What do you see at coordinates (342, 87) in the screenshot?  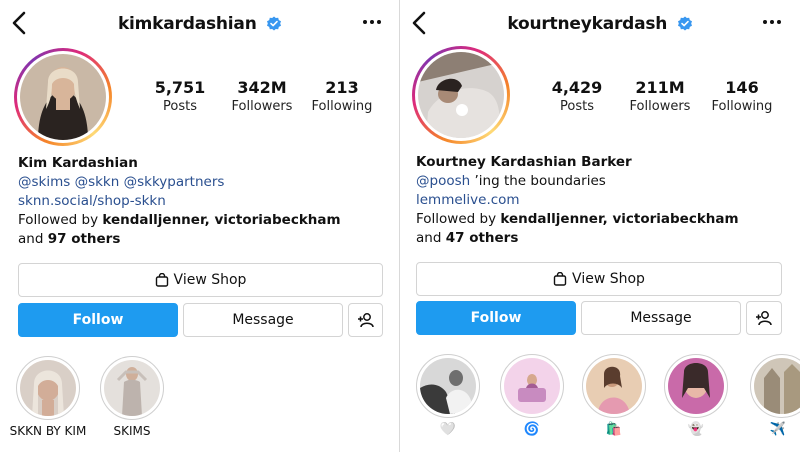 I see `stat-value: 213` at bounding box center [342, 87].